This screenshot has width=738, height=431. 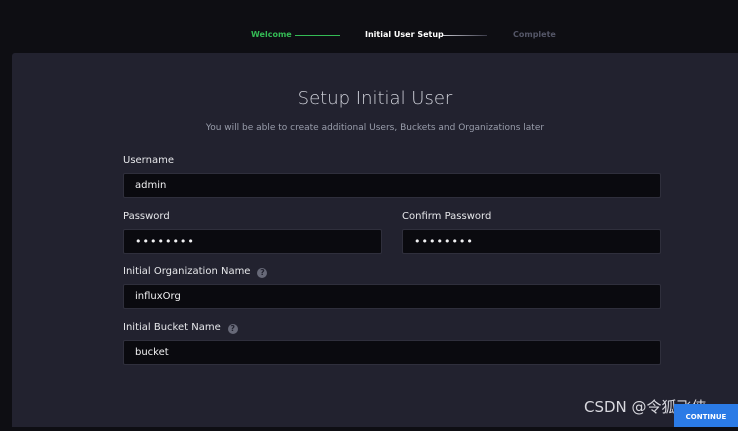 I want to click on confirm-password-field: ••••••••, so click(x=531, y=241).